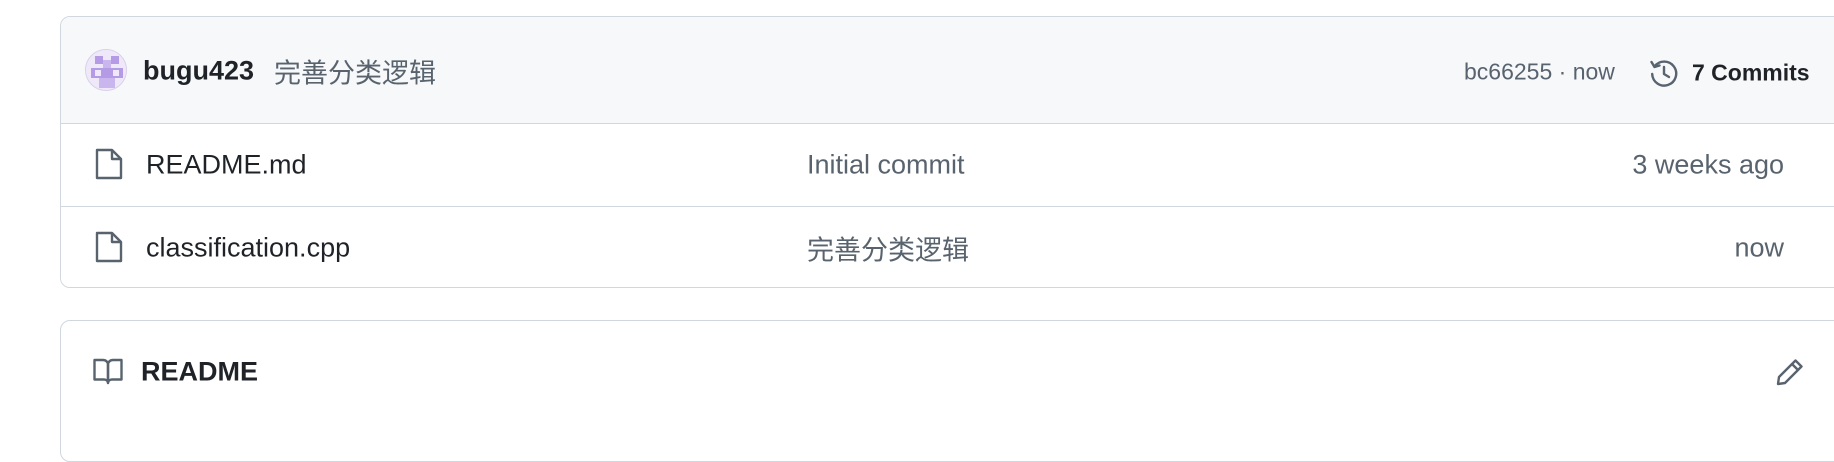  I want to click on commit-time: now, so click(1593, 71).